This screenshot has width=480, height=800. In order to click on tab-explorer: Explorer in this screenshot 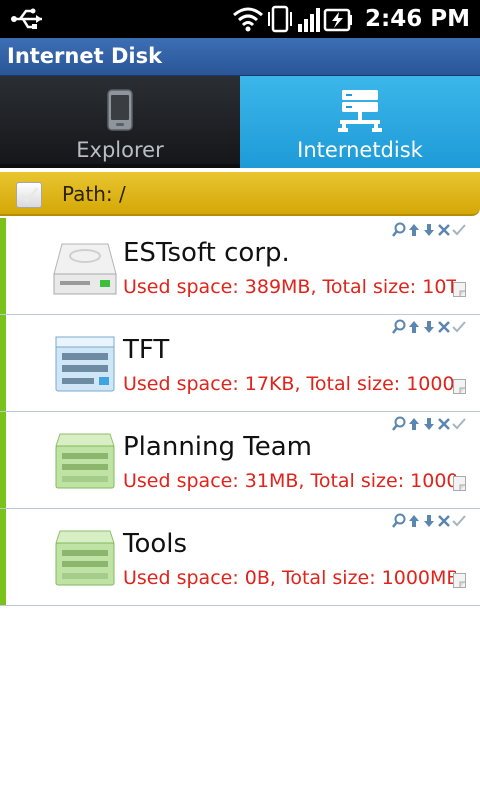, I will do `click(120, 122)`.